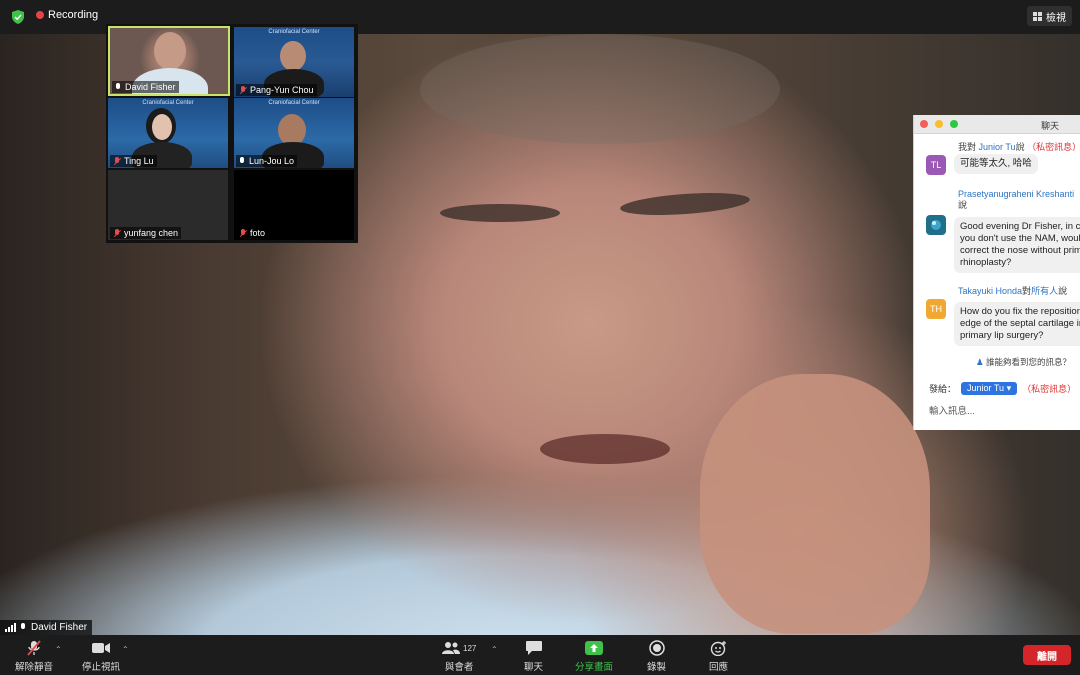  Describe the element at coordinates (18, 17) in the screenshot. I see `shield-icon` at that location.